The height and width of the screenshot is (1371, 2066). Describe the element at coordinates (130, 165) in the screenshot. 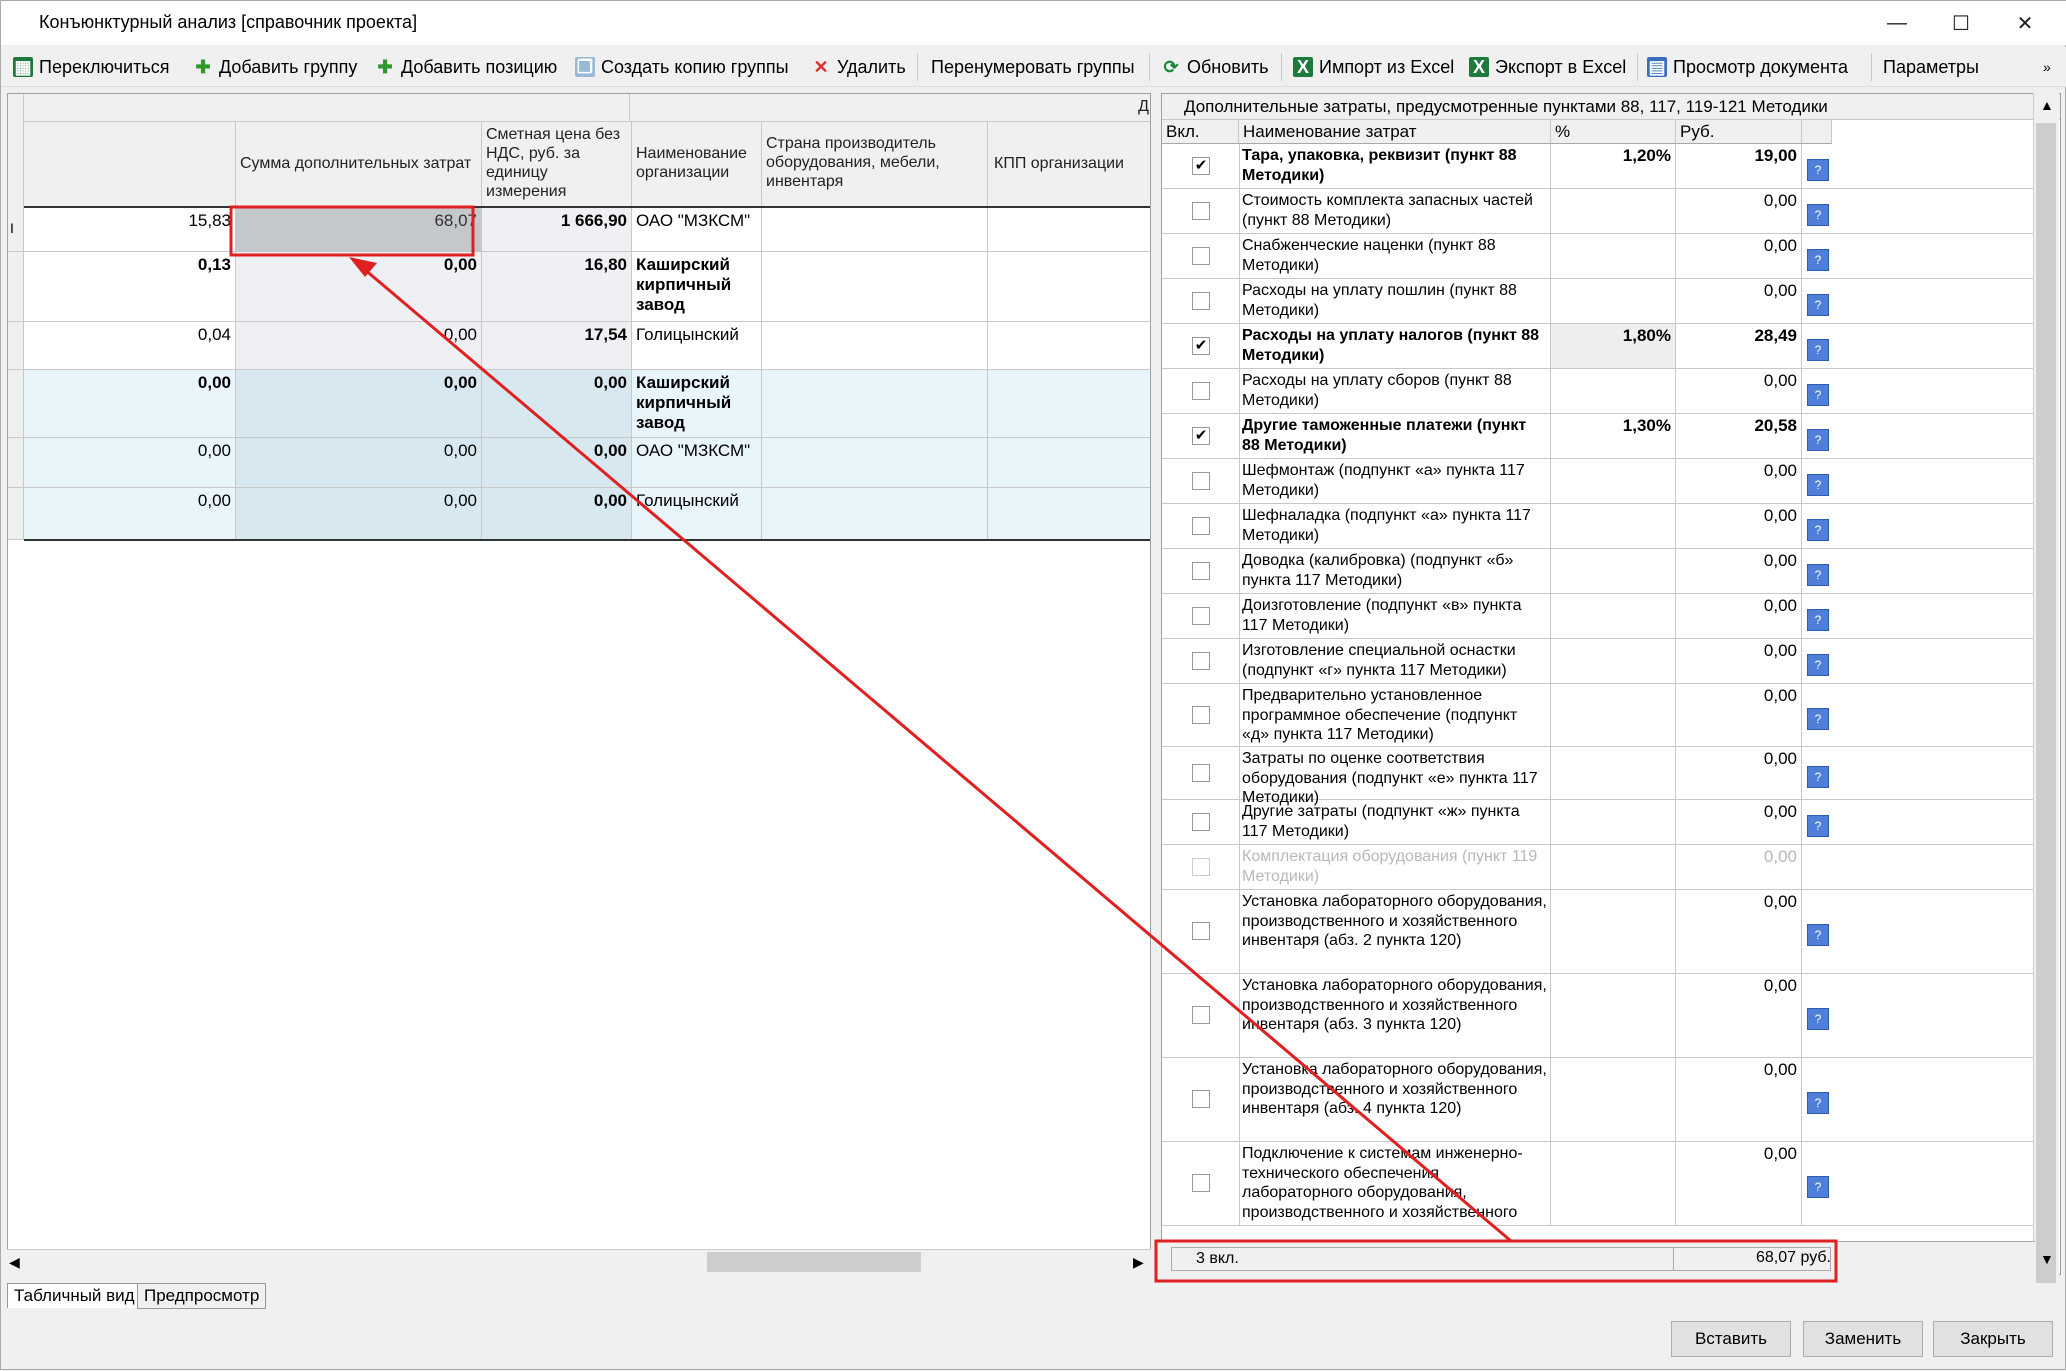

I see `col-header-c1` at that location.